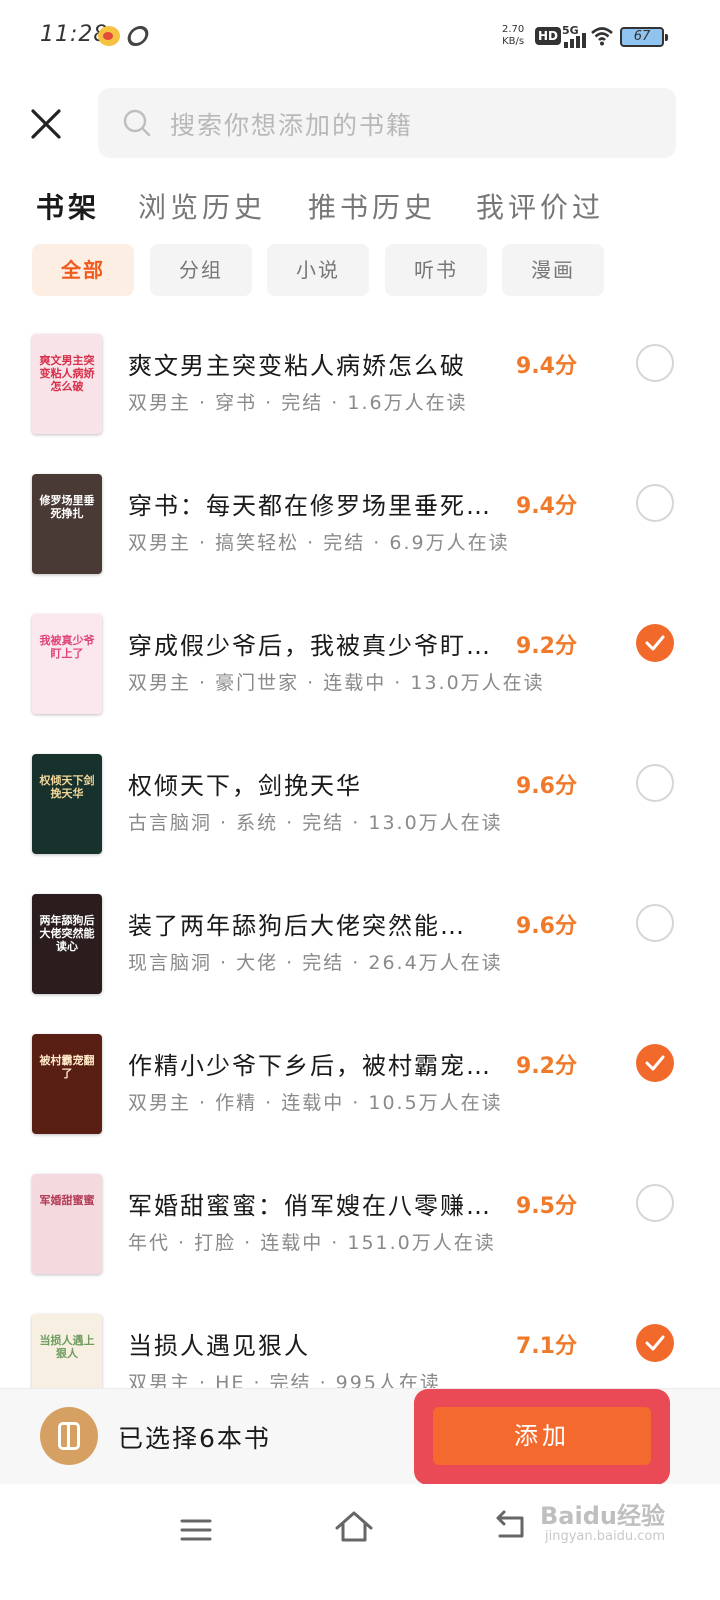  I want to click on book-score: 9.5分, so click(546, 1206).